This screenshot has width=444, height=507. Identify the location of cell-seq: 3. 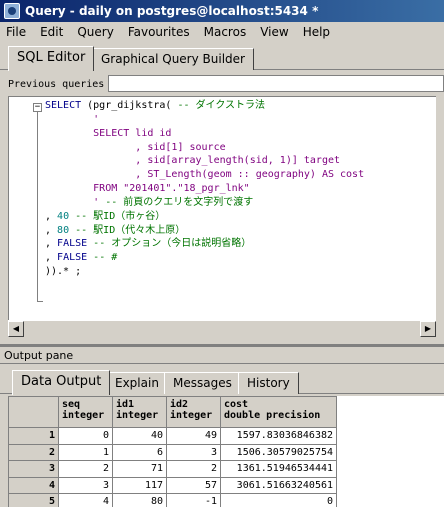
(85, 485).